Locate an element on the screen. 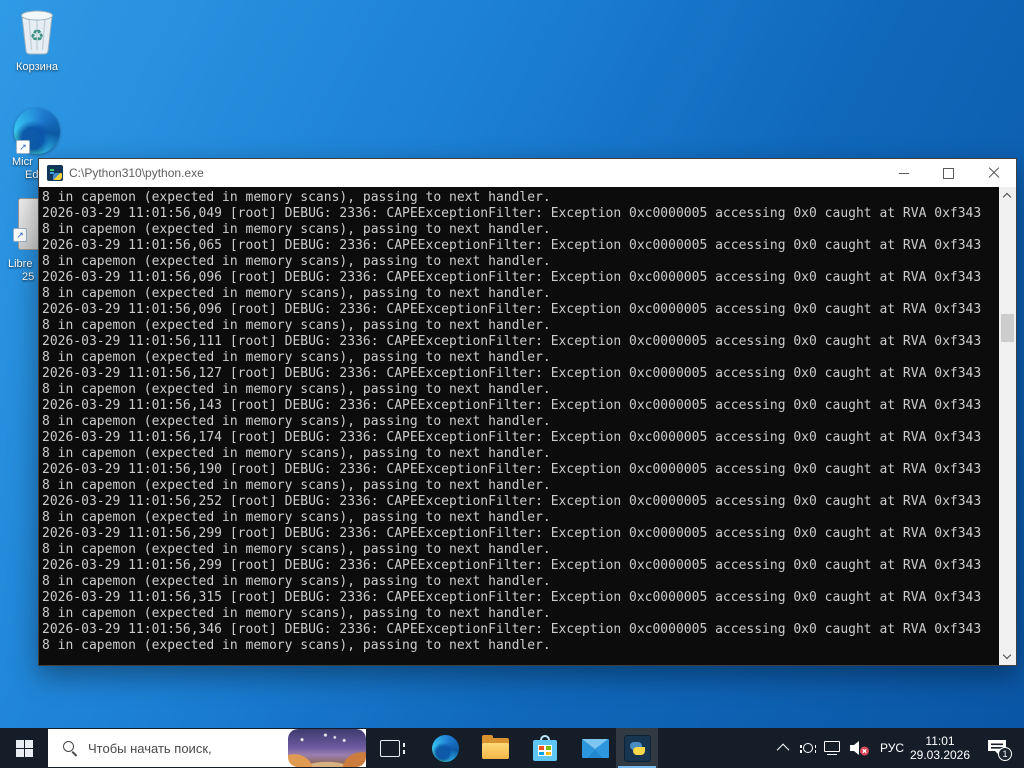 This screenshot has height=768, width=1024. tray-language: РУС is located at coordinates (892, 748).